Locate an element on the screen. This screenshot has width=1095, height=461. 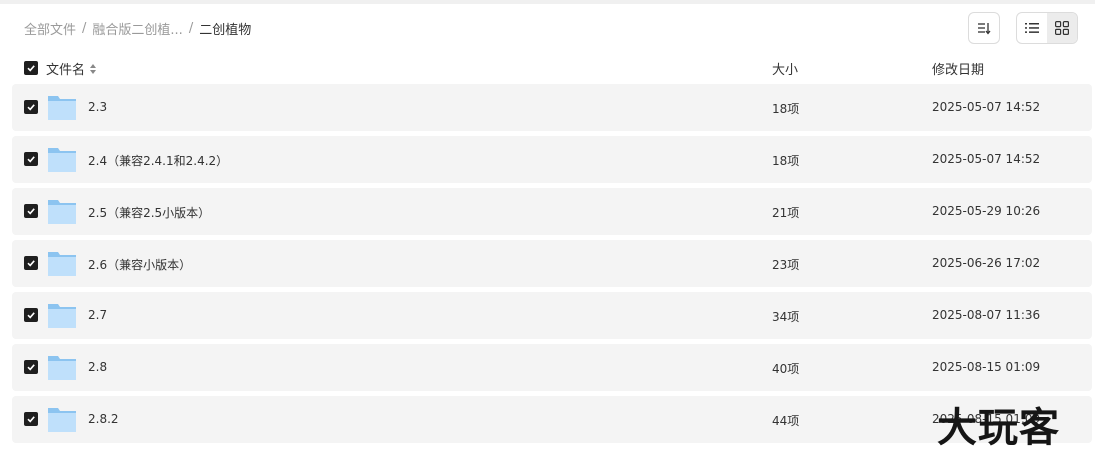
list-view-icon is located at coordinates (1032, 28).